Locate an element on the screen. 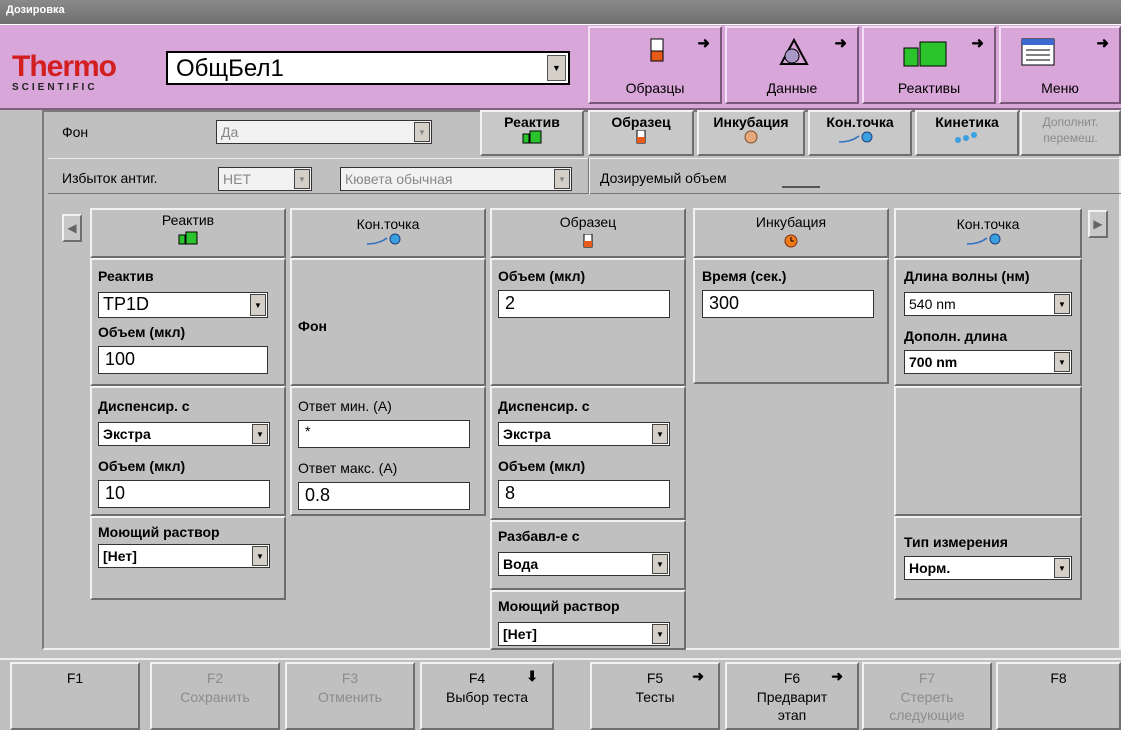  reagent-label: Реактив is located at coordinates (126, 276).